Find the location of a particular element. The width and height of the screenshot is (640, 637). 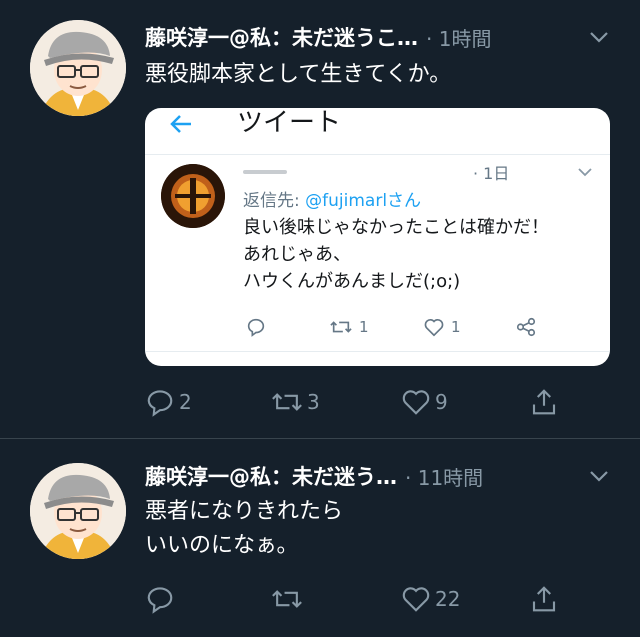

reply-count: 2 is located at coordinates (185, 402).